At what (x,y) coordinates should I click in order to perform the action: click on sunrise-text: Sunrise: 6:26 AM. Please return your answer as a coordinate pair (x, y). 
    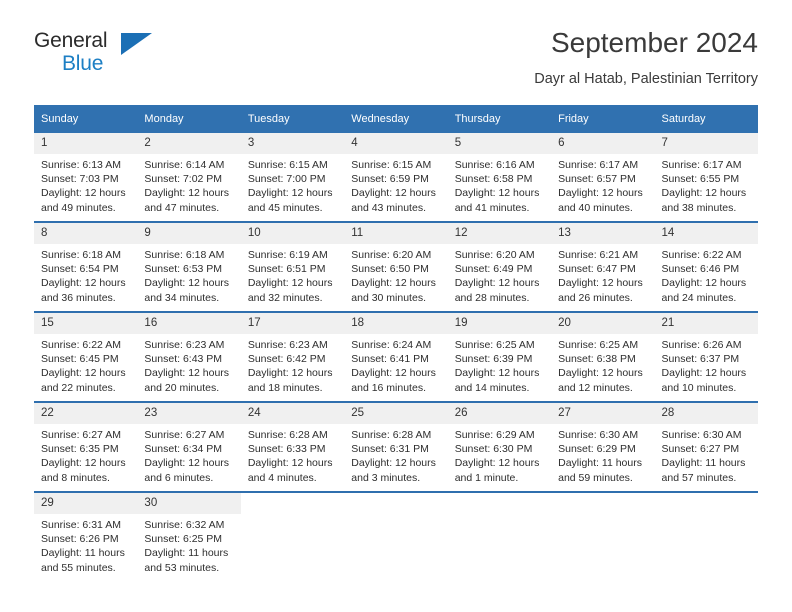
    Looking at the image, I should click on (701, 345).